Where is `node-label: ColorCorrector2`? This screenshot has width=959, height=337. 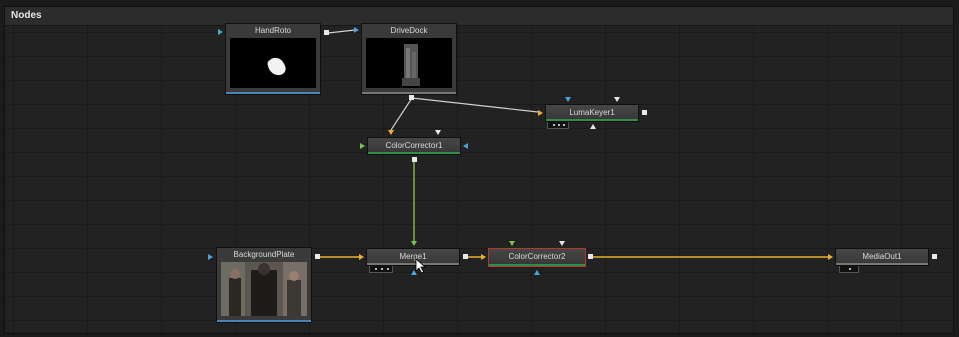
node-label: ColorCorrector2 is located at coordinates (537, 256).